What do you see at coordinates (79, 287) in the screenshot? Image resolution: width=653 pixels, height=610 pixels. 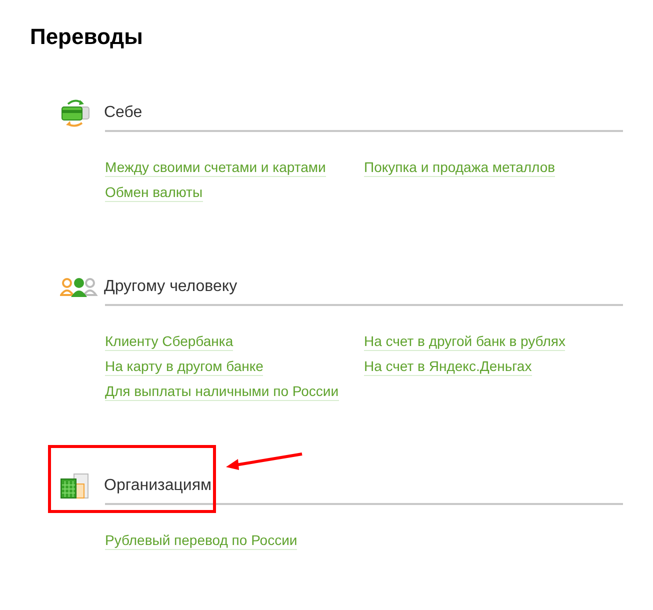 I see `people-icon` at bounding box center [79, 287].